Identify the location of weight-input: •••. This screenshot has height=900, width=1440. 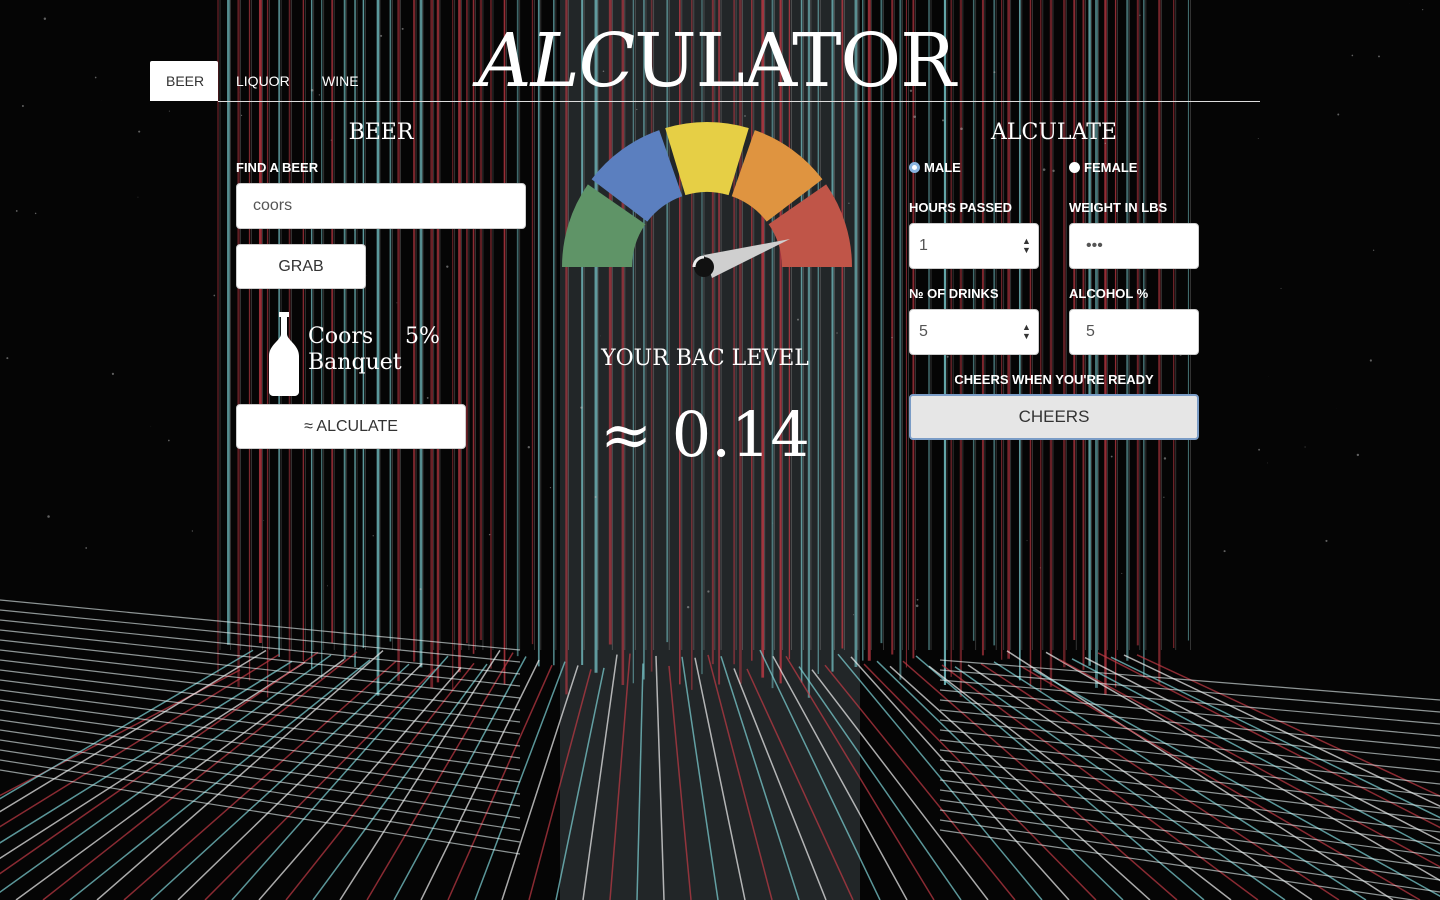
(1134, 246).